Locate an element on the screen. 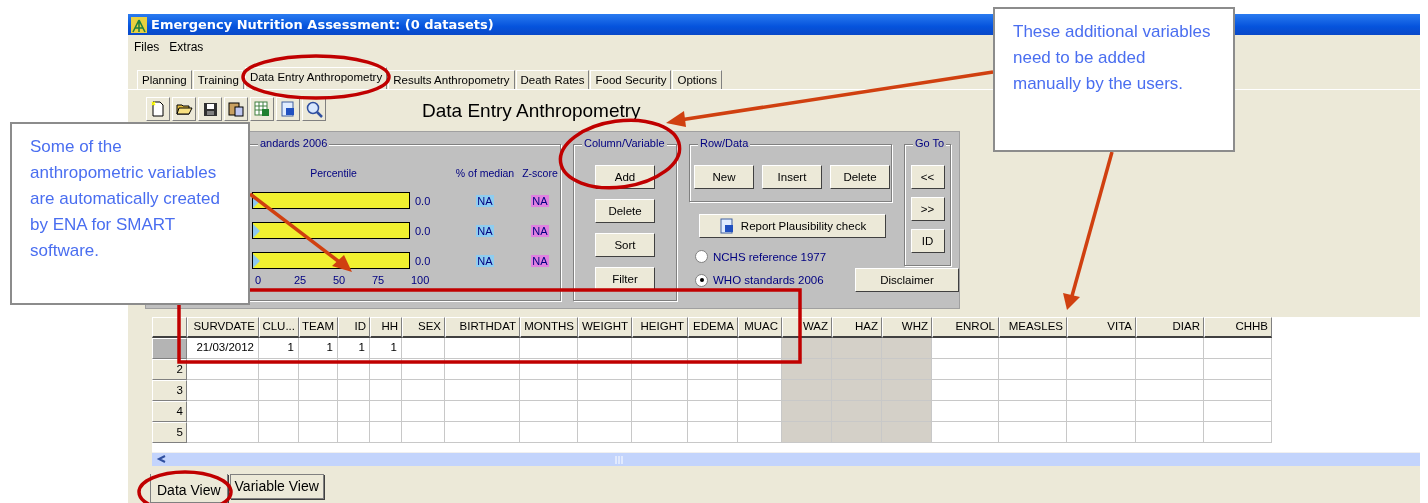 Image resolution: width=1428 pixels, height=503 pixels. column-header: MEASLES is located at coordinates (1033, 327).